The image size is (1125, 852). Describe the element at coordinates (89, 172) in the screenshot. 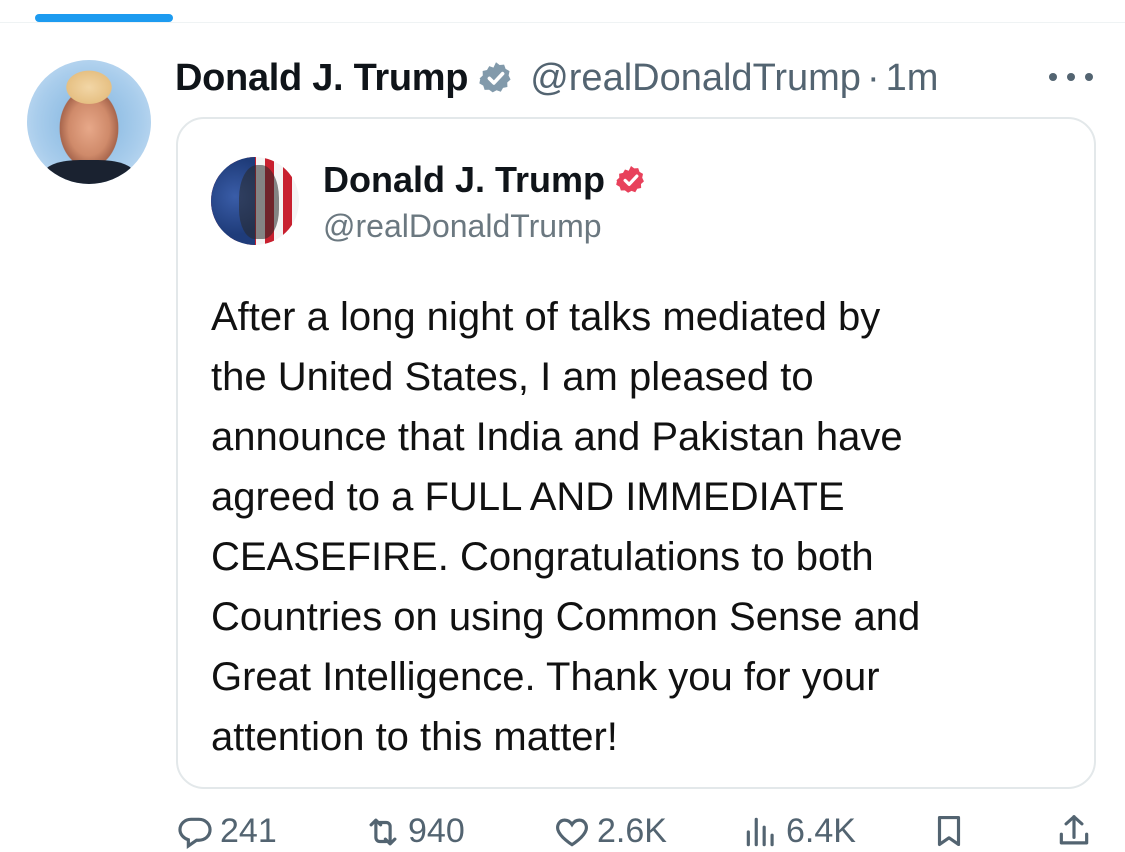

I see `avatar-suit` at that location.